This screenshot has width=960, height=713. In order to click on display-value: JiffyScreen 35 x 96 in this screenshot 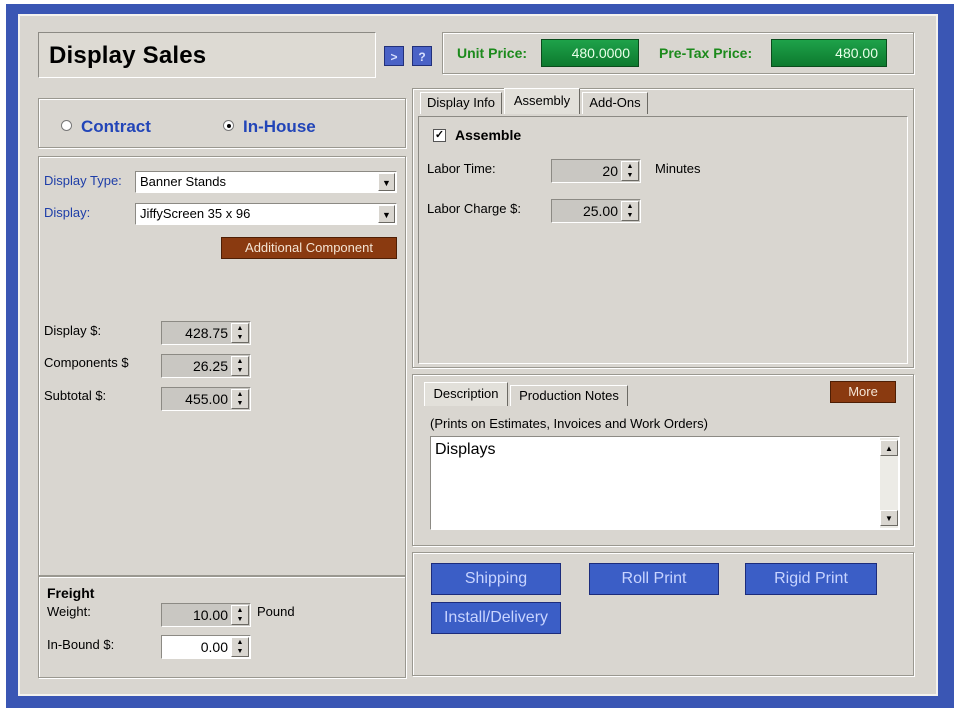, I will do `click(195, 213)`.